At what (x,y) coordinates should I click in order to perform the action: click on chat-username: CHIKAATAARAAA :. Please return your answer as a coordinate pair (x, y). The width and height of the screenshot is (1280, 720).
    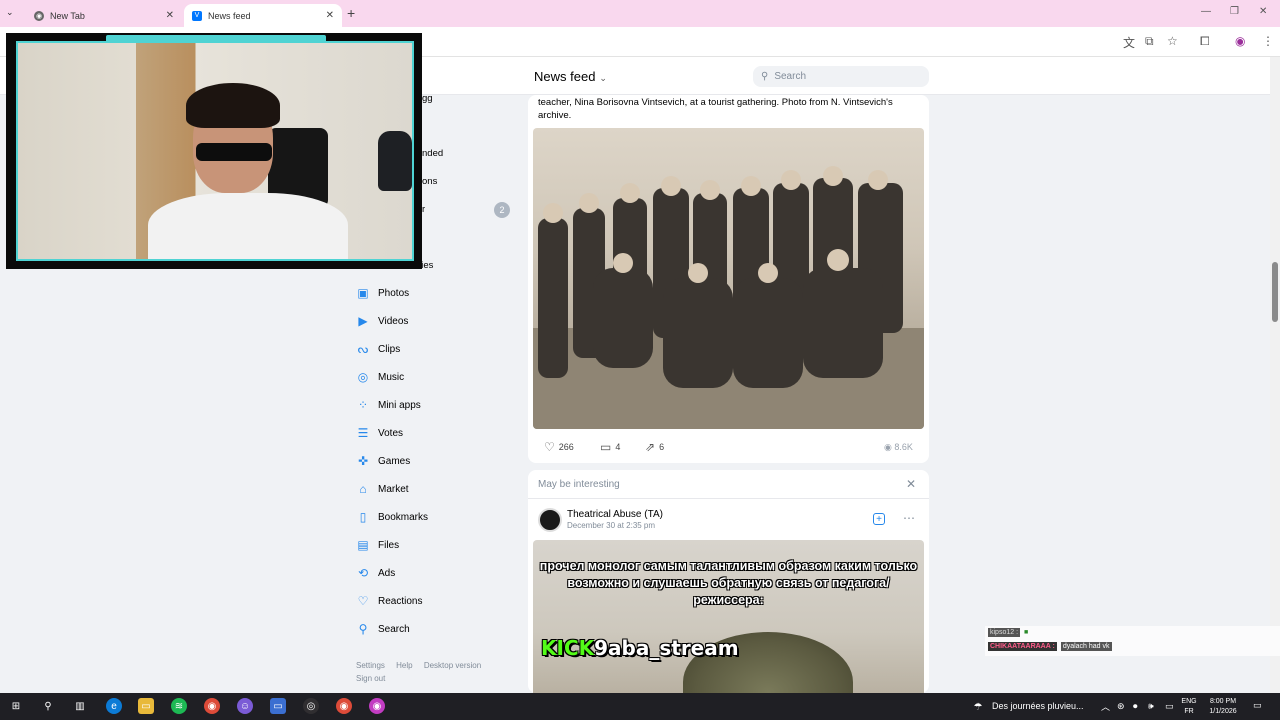
    Looking at the image, I should click on (1022, 646).